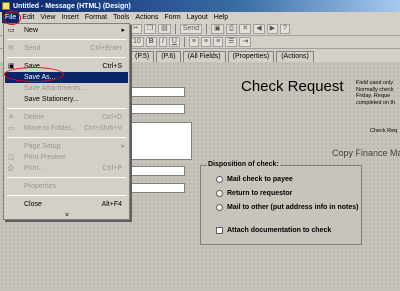 The height and width of the screenshot is (291, 400). What do you see at coordinates (384, 131) in the screenshot?
I see `check-req-label: Check Req` at bounding box center [384, 131].